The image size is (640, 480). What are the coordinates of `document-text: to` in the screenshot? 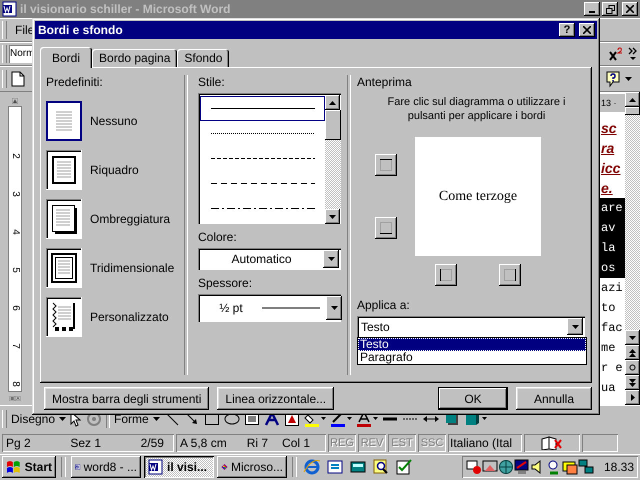 It's located at (608, 308).